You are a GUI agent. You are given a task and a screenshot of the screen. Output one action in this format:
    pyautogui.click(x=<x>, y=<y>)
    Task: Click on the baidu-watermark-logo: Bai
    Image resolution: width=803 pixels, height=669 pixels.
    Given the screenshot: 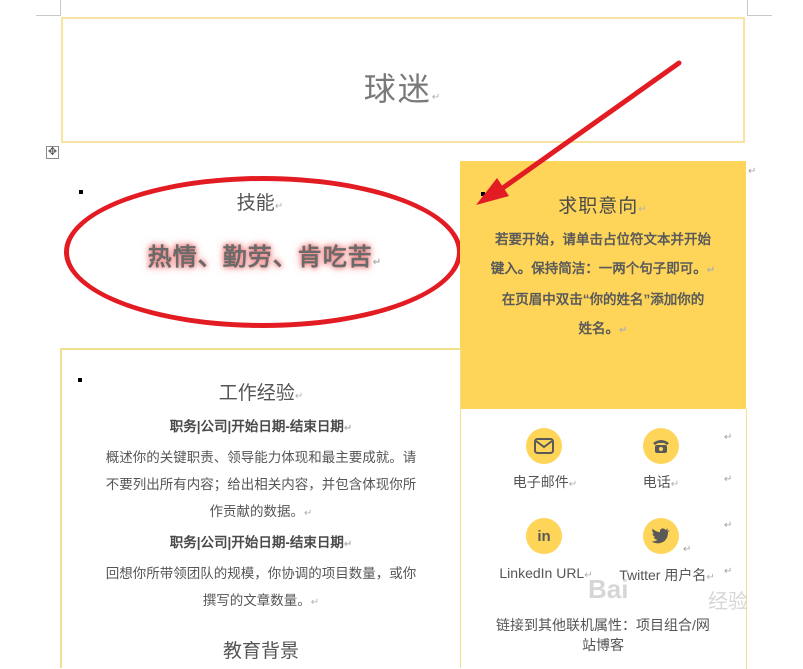 What is the action you would take?
    pyautogui.click(x=608, y=589)
    